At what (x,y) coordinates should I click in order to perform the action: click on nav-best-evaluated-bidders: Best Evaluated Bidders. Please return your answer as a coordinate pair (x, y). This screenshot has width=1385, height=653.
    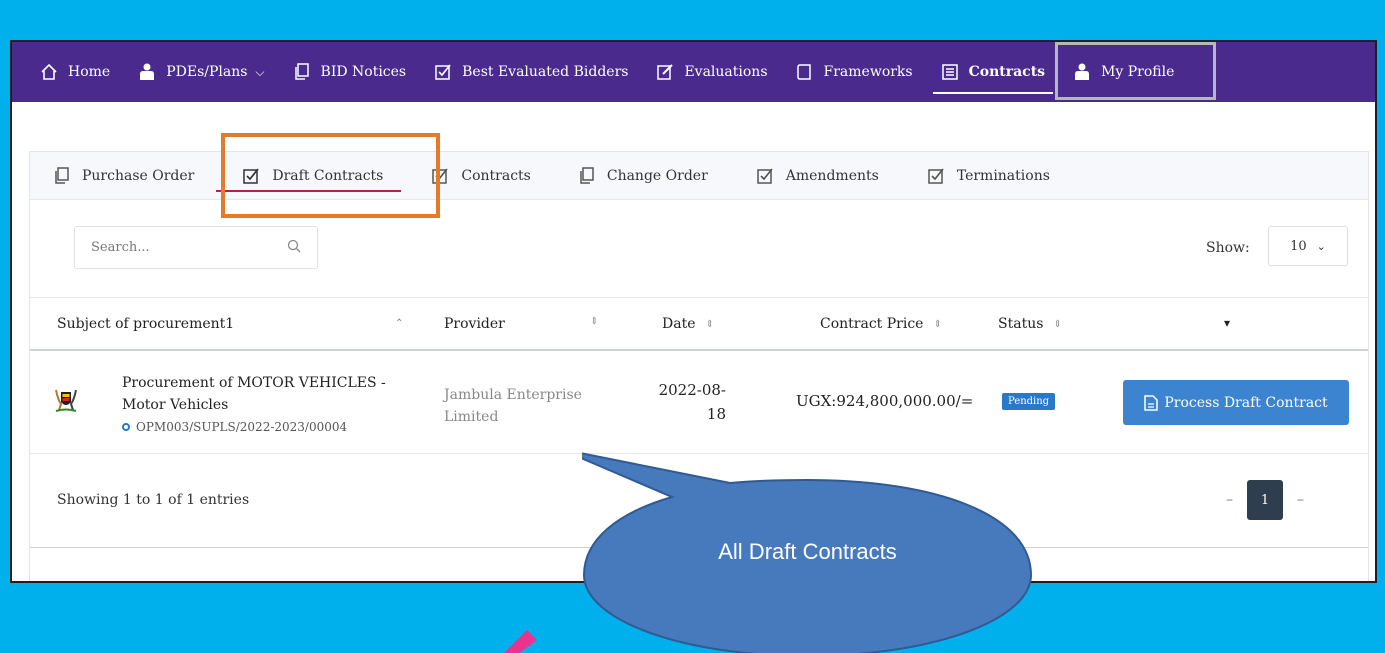
    Looking at the image, I should click on (531, 72).